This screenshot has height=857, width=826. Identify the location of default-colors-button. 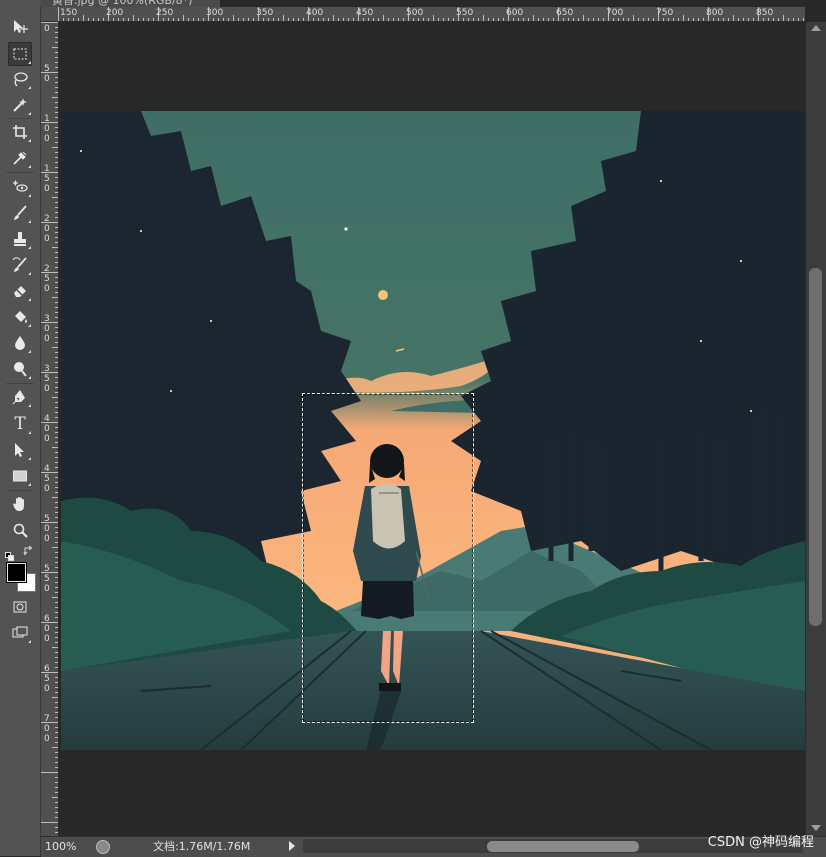
(9, 553).